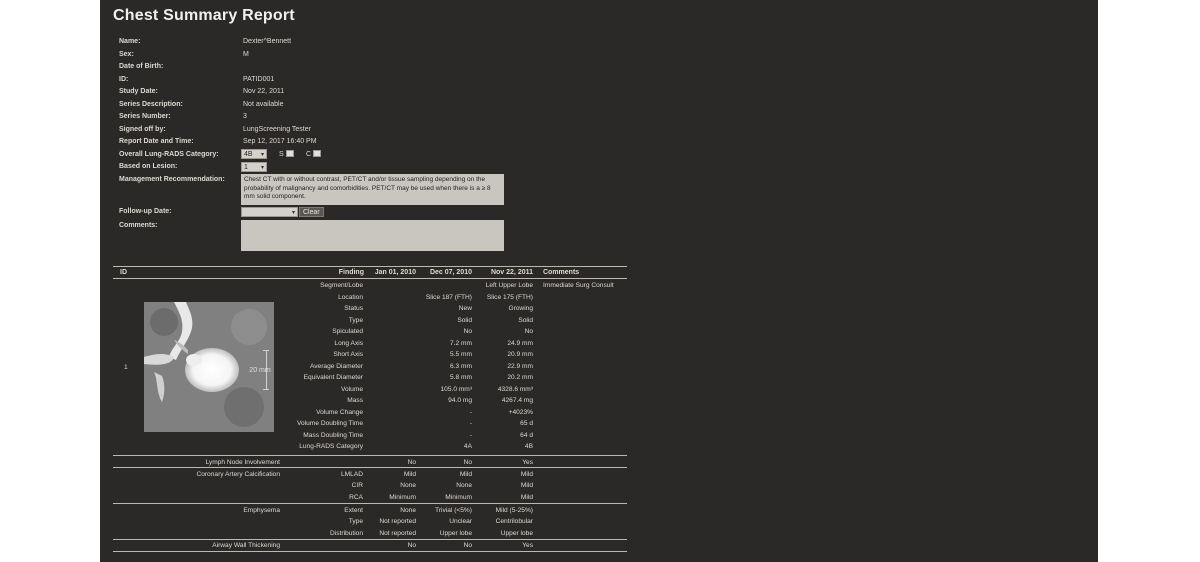 The image size is (1200, 562). Describe the element at coordinates (248, 154) in the screenshot. I see `lung-rads-select-value: 4B` at that location.